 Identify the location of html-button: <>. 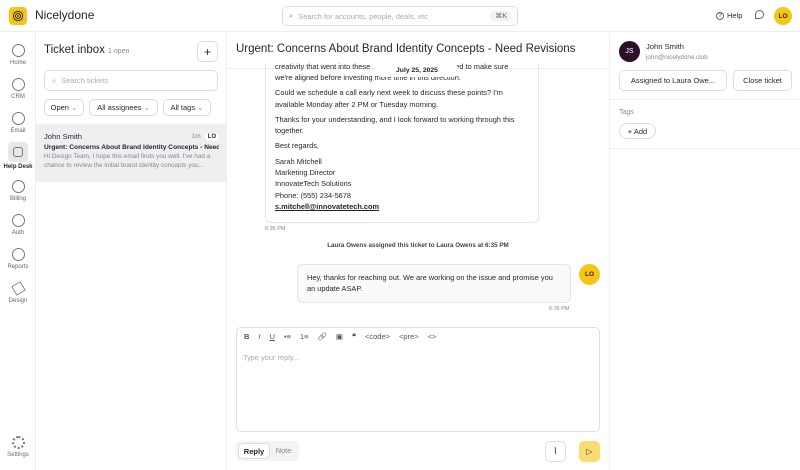
(432, 336).